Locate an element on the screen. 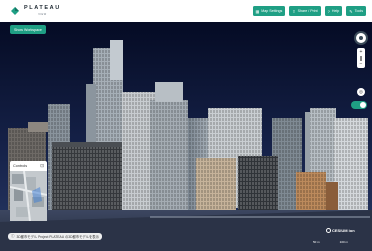 This screenshot has width=372, height=251. logo-subtext: VIEW is located at coordinates (42, 14).